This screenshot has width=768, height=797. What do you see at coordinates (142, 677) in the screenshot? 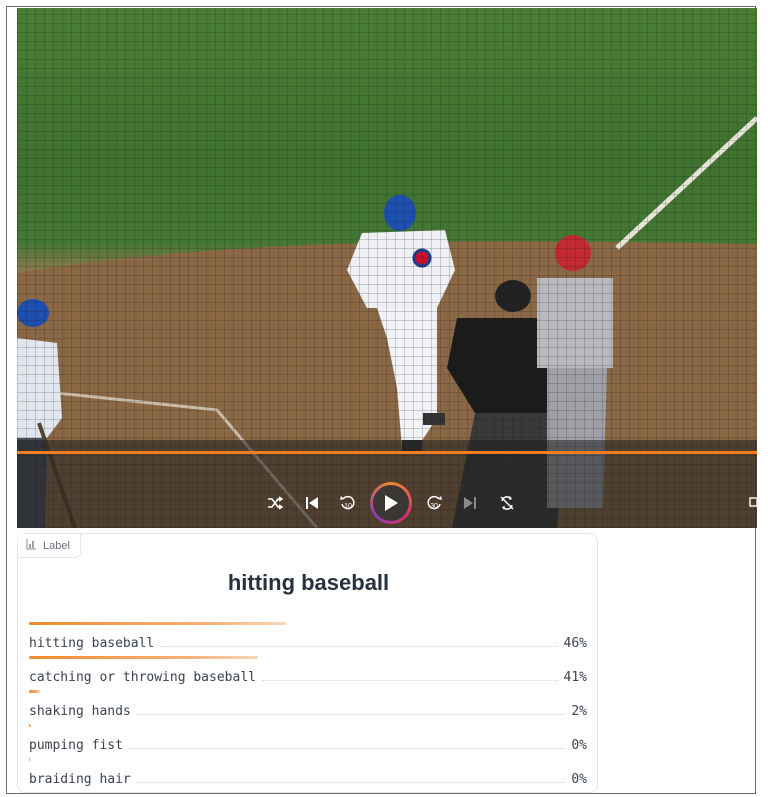
I see `confidence-label: catching or throwing baseball` at bounding box center [142, 677].